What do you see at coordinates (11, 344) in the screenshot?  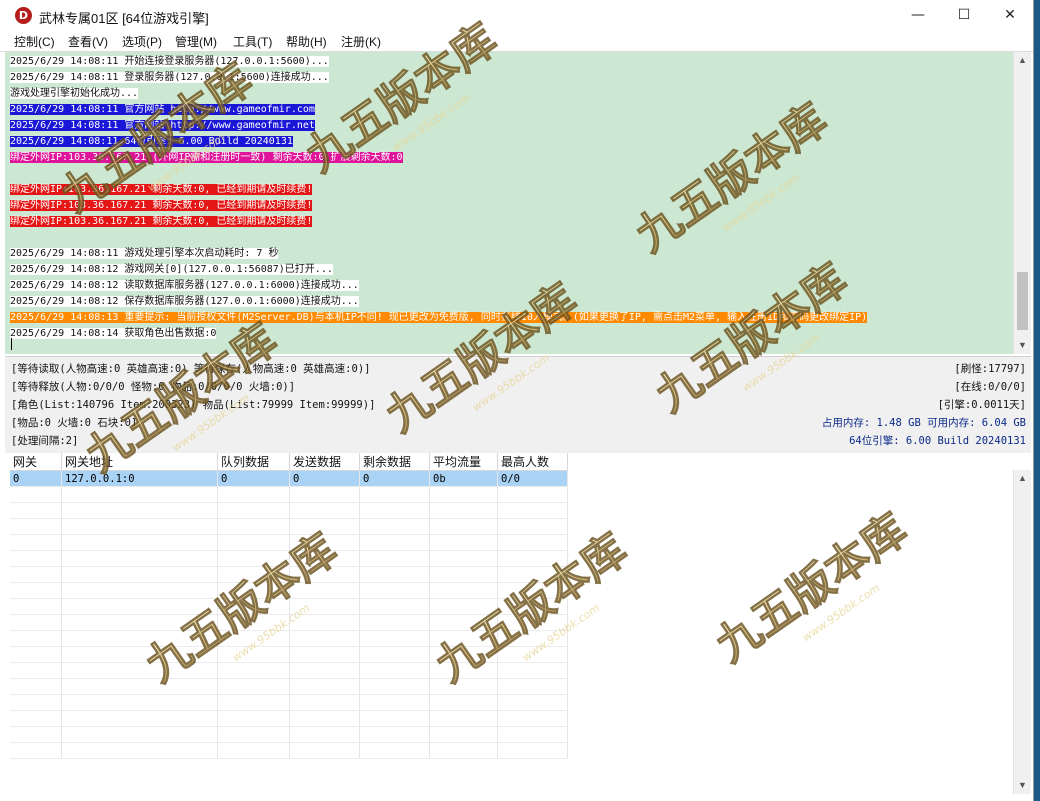 I see `text-caret` at bounding box center [11, 344].